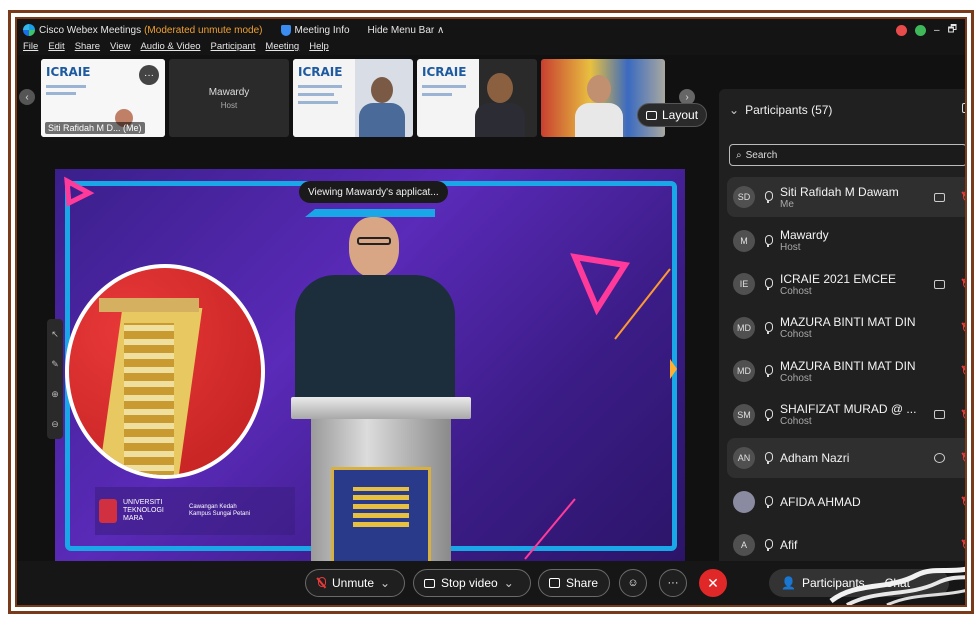  Describe the element at coordinates (789, 110) in the screenshot. I see `participants-title: Participants (57)` at that location.